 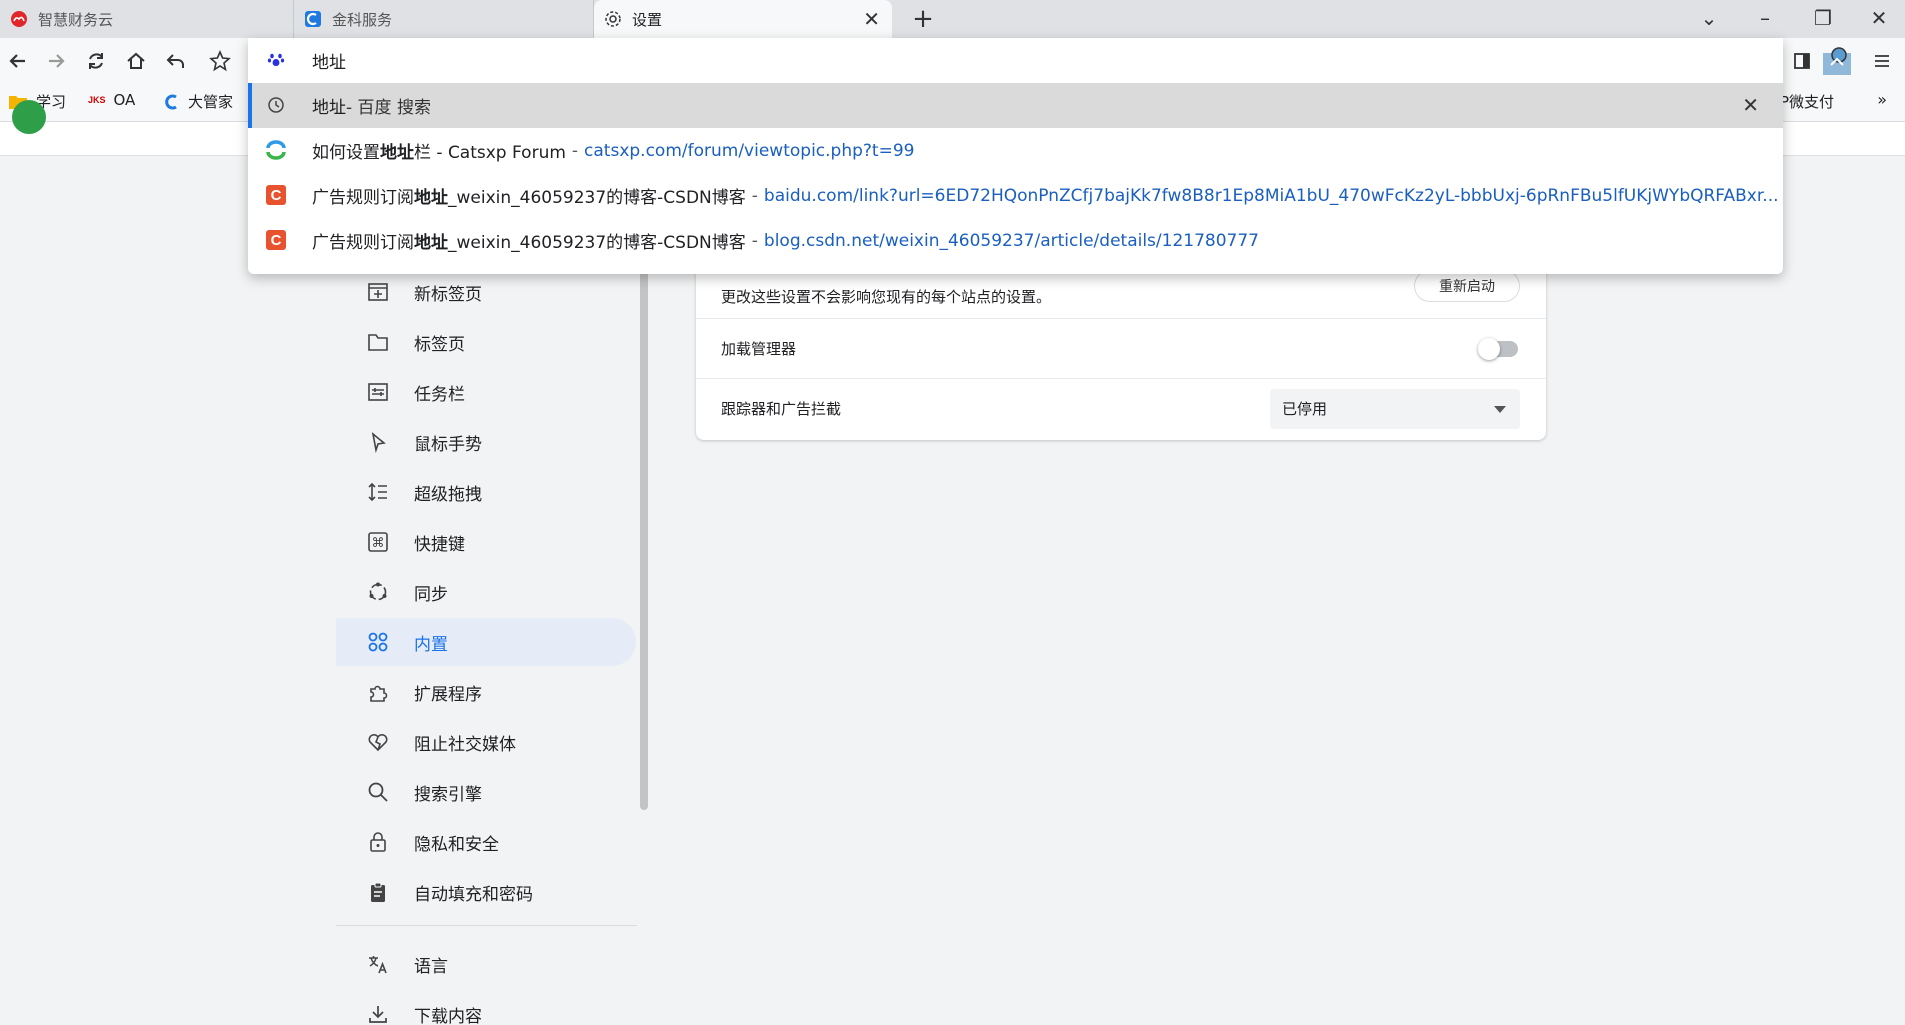 I want to click on sync-icon, so click(x=378, y=592).